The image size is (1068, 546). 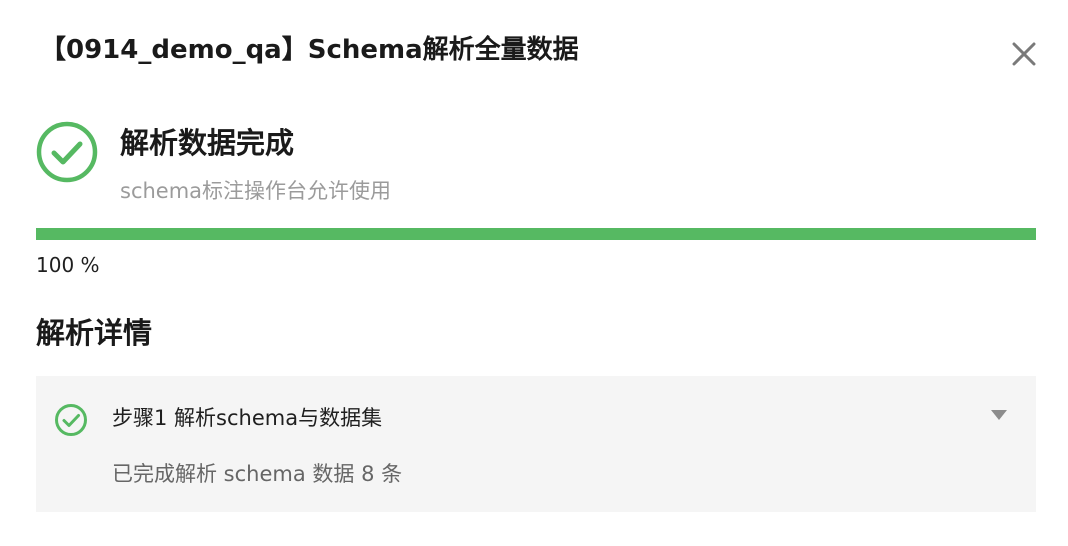 I want to click on success-status-icon, so click(x=67, y=152).